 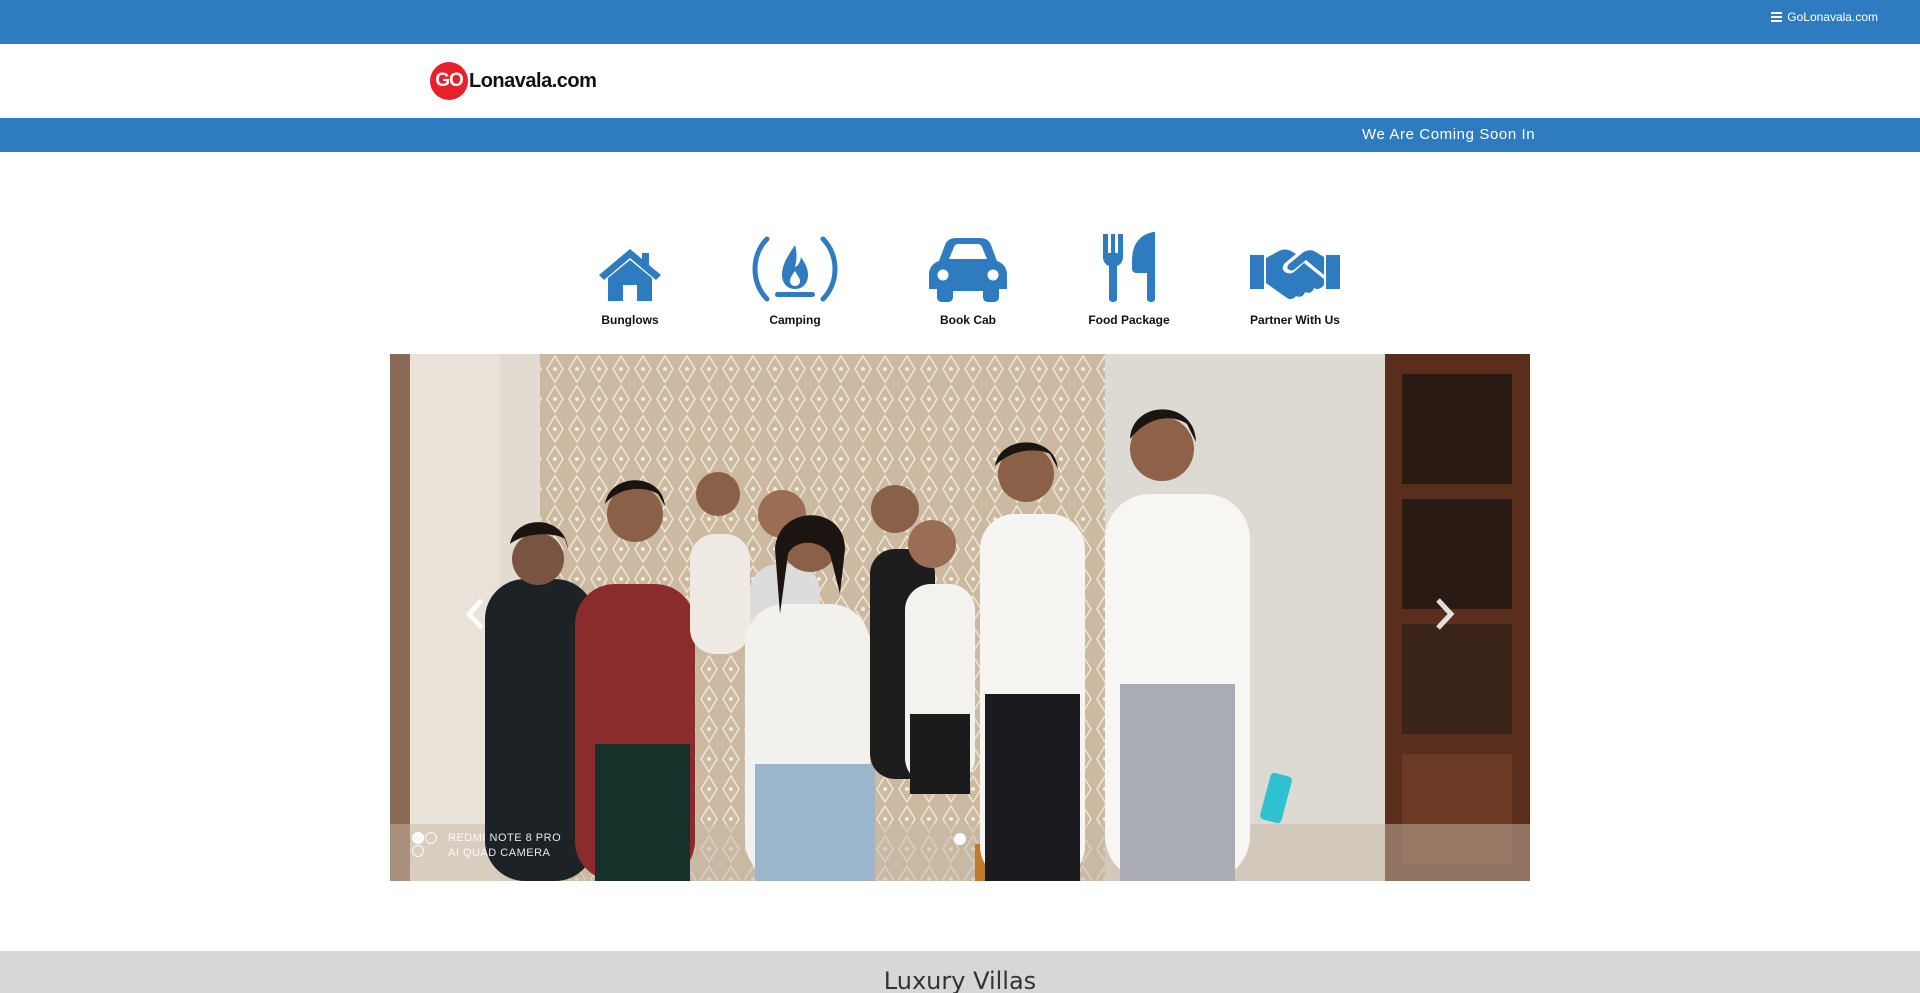 I want to click on section-title: Luxury Villas, so click(x=960, y=980).